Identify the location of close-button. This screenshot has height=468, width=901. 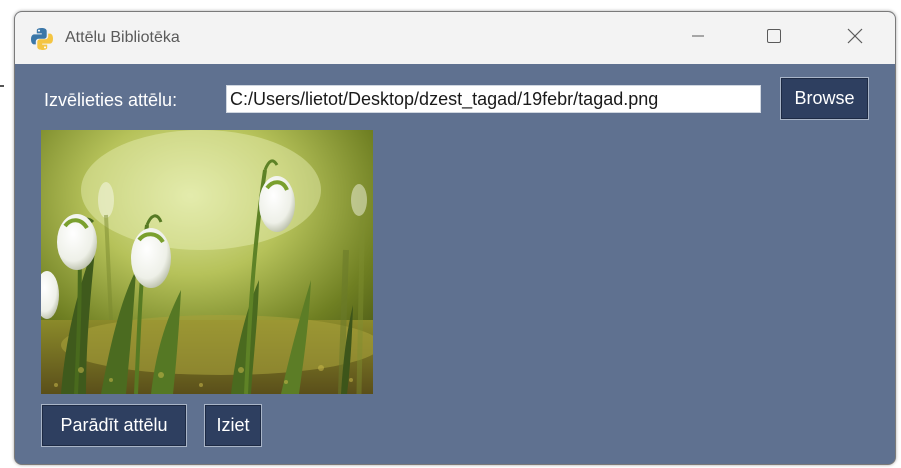
(855, 38).